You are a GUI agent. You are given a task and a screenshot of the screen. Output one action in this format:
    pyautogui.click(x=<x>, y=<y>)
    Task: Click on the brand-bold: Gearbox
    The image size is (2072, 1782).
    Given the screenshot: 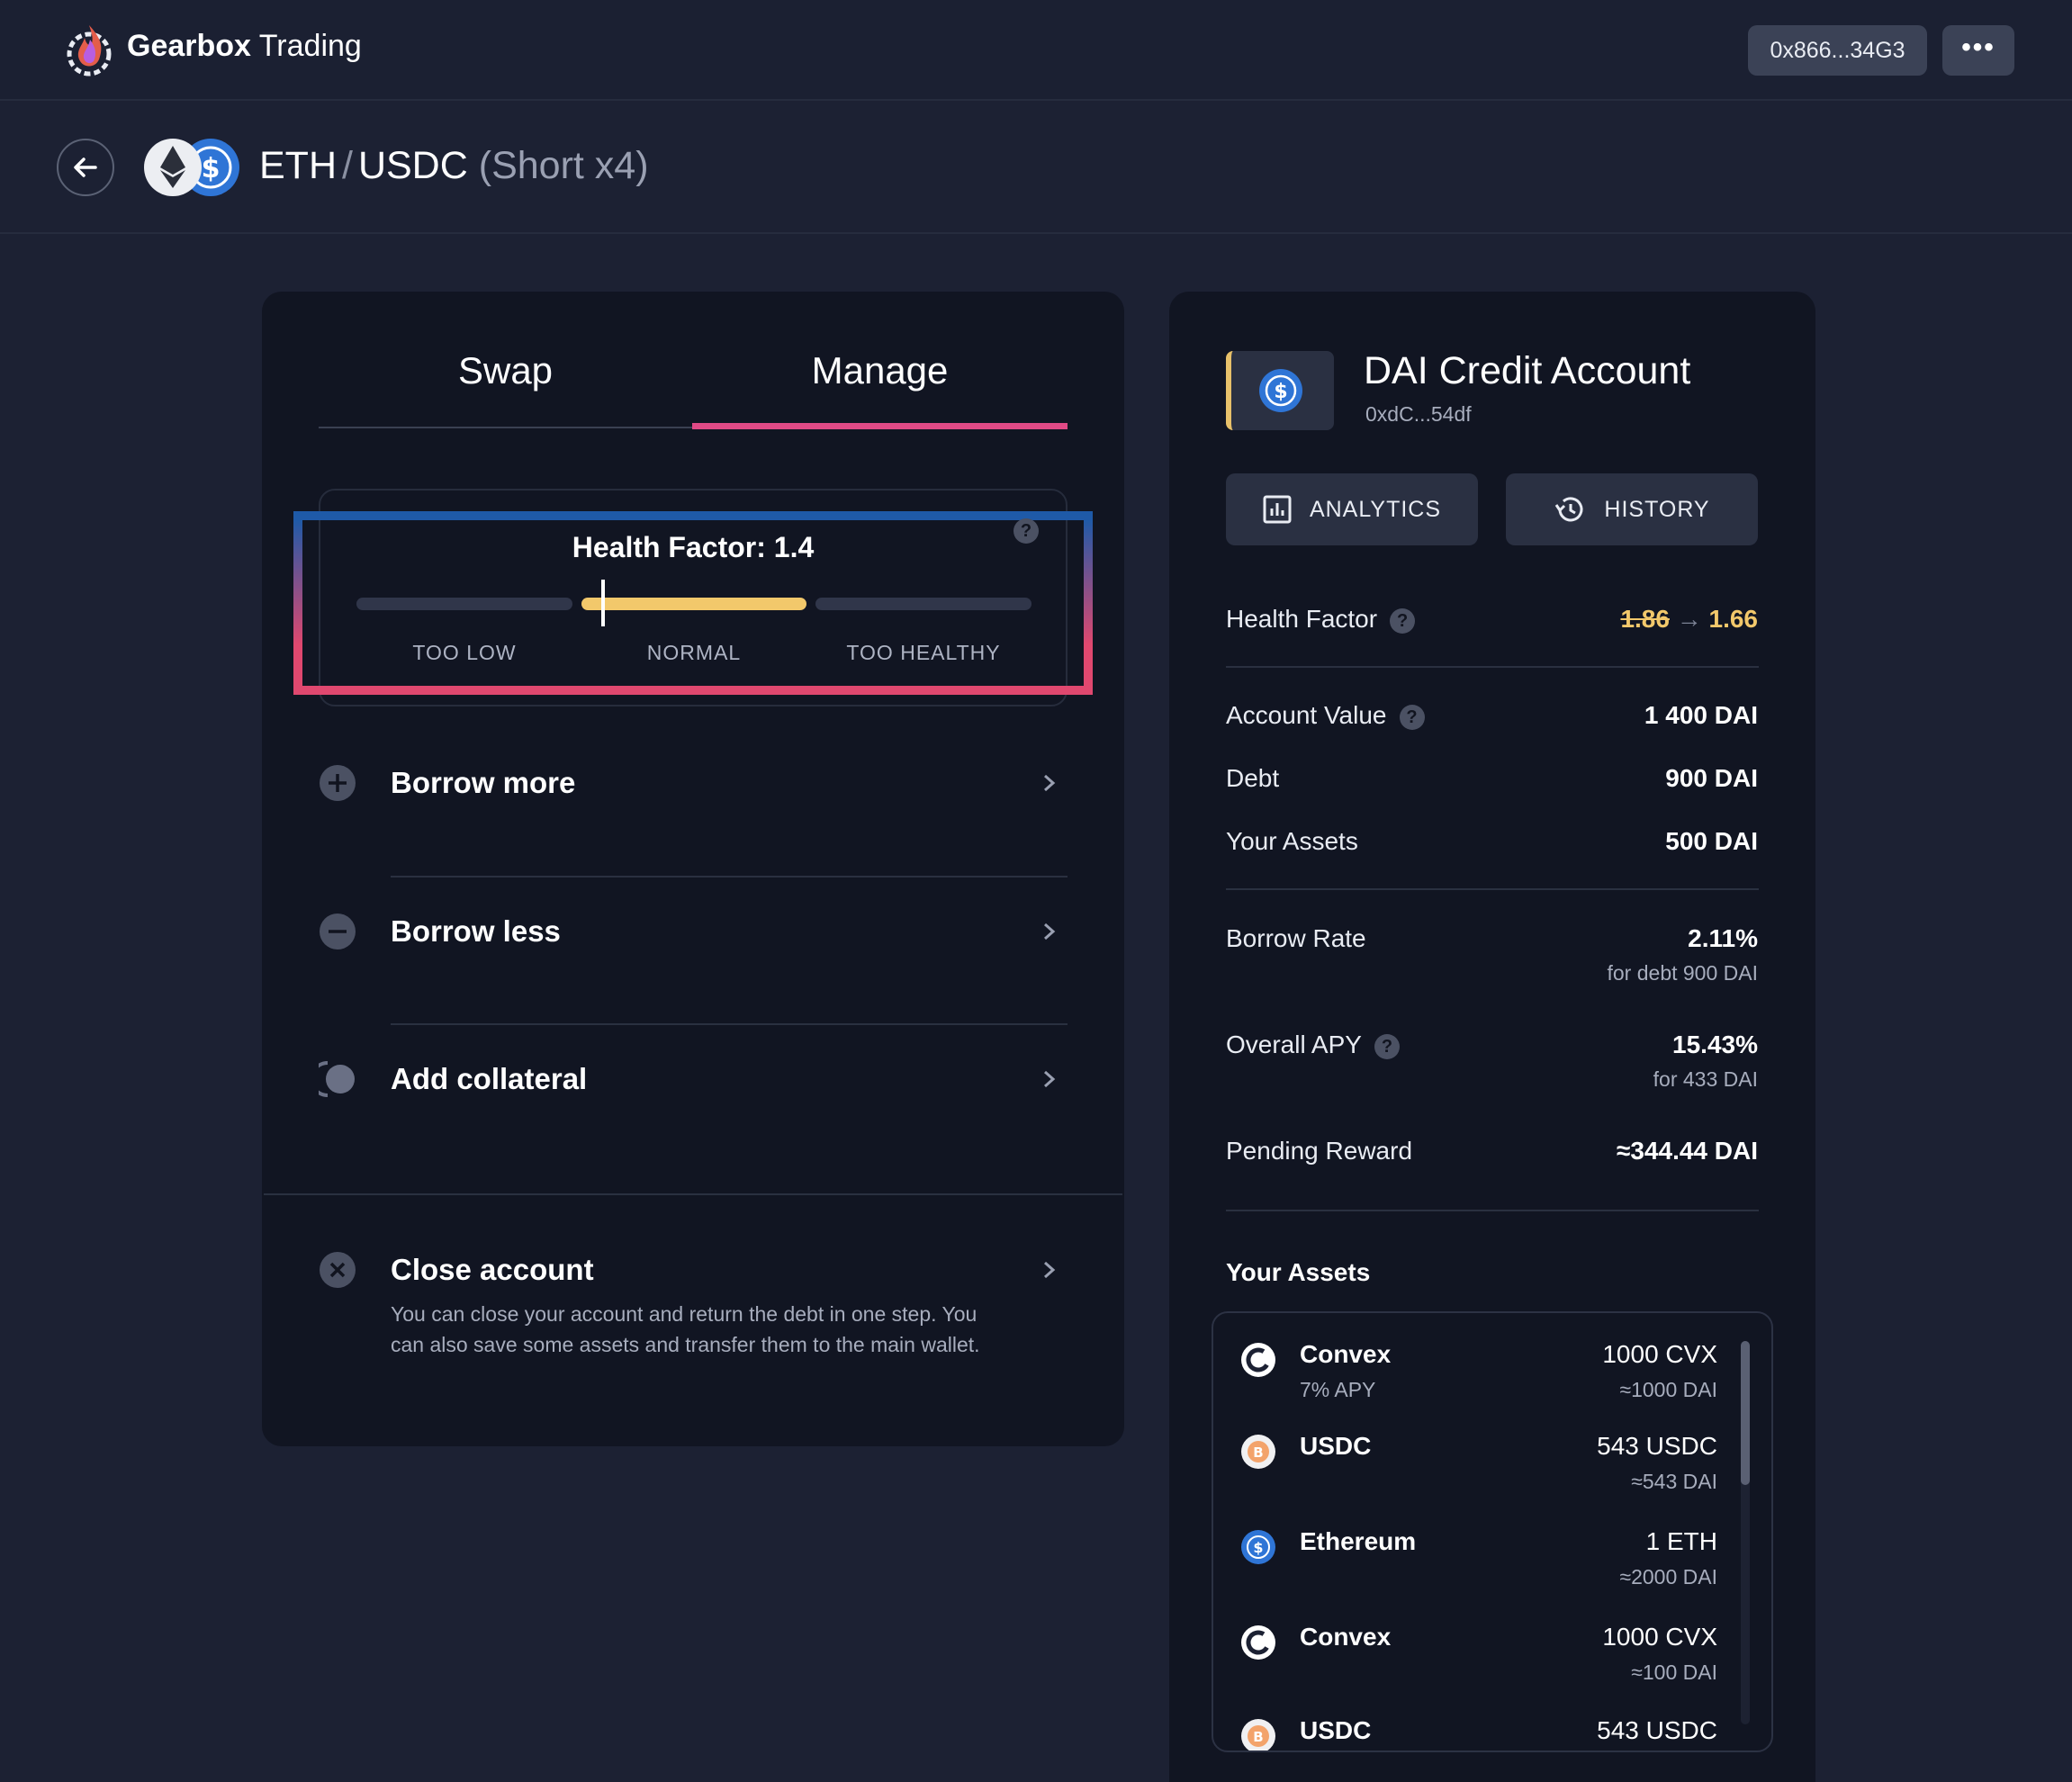 What is the action you would take?
    pyautogui.click(x=189, y=46)
    